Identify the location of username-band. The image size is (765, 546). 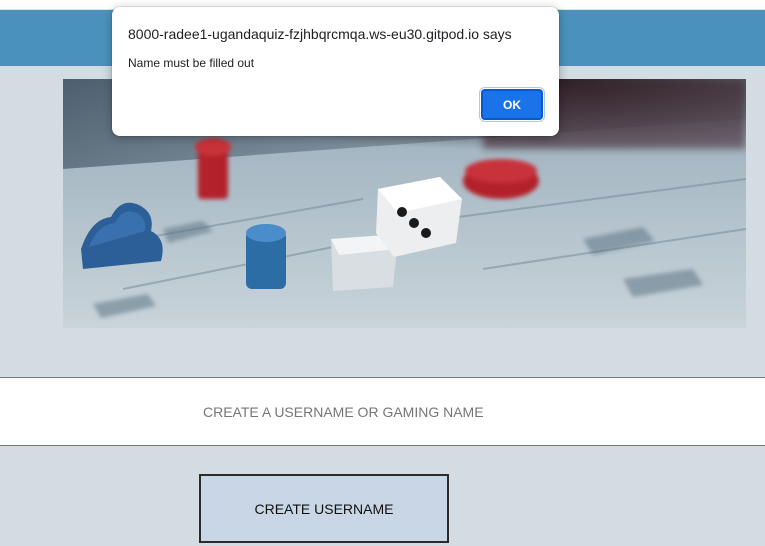
(382, 411).